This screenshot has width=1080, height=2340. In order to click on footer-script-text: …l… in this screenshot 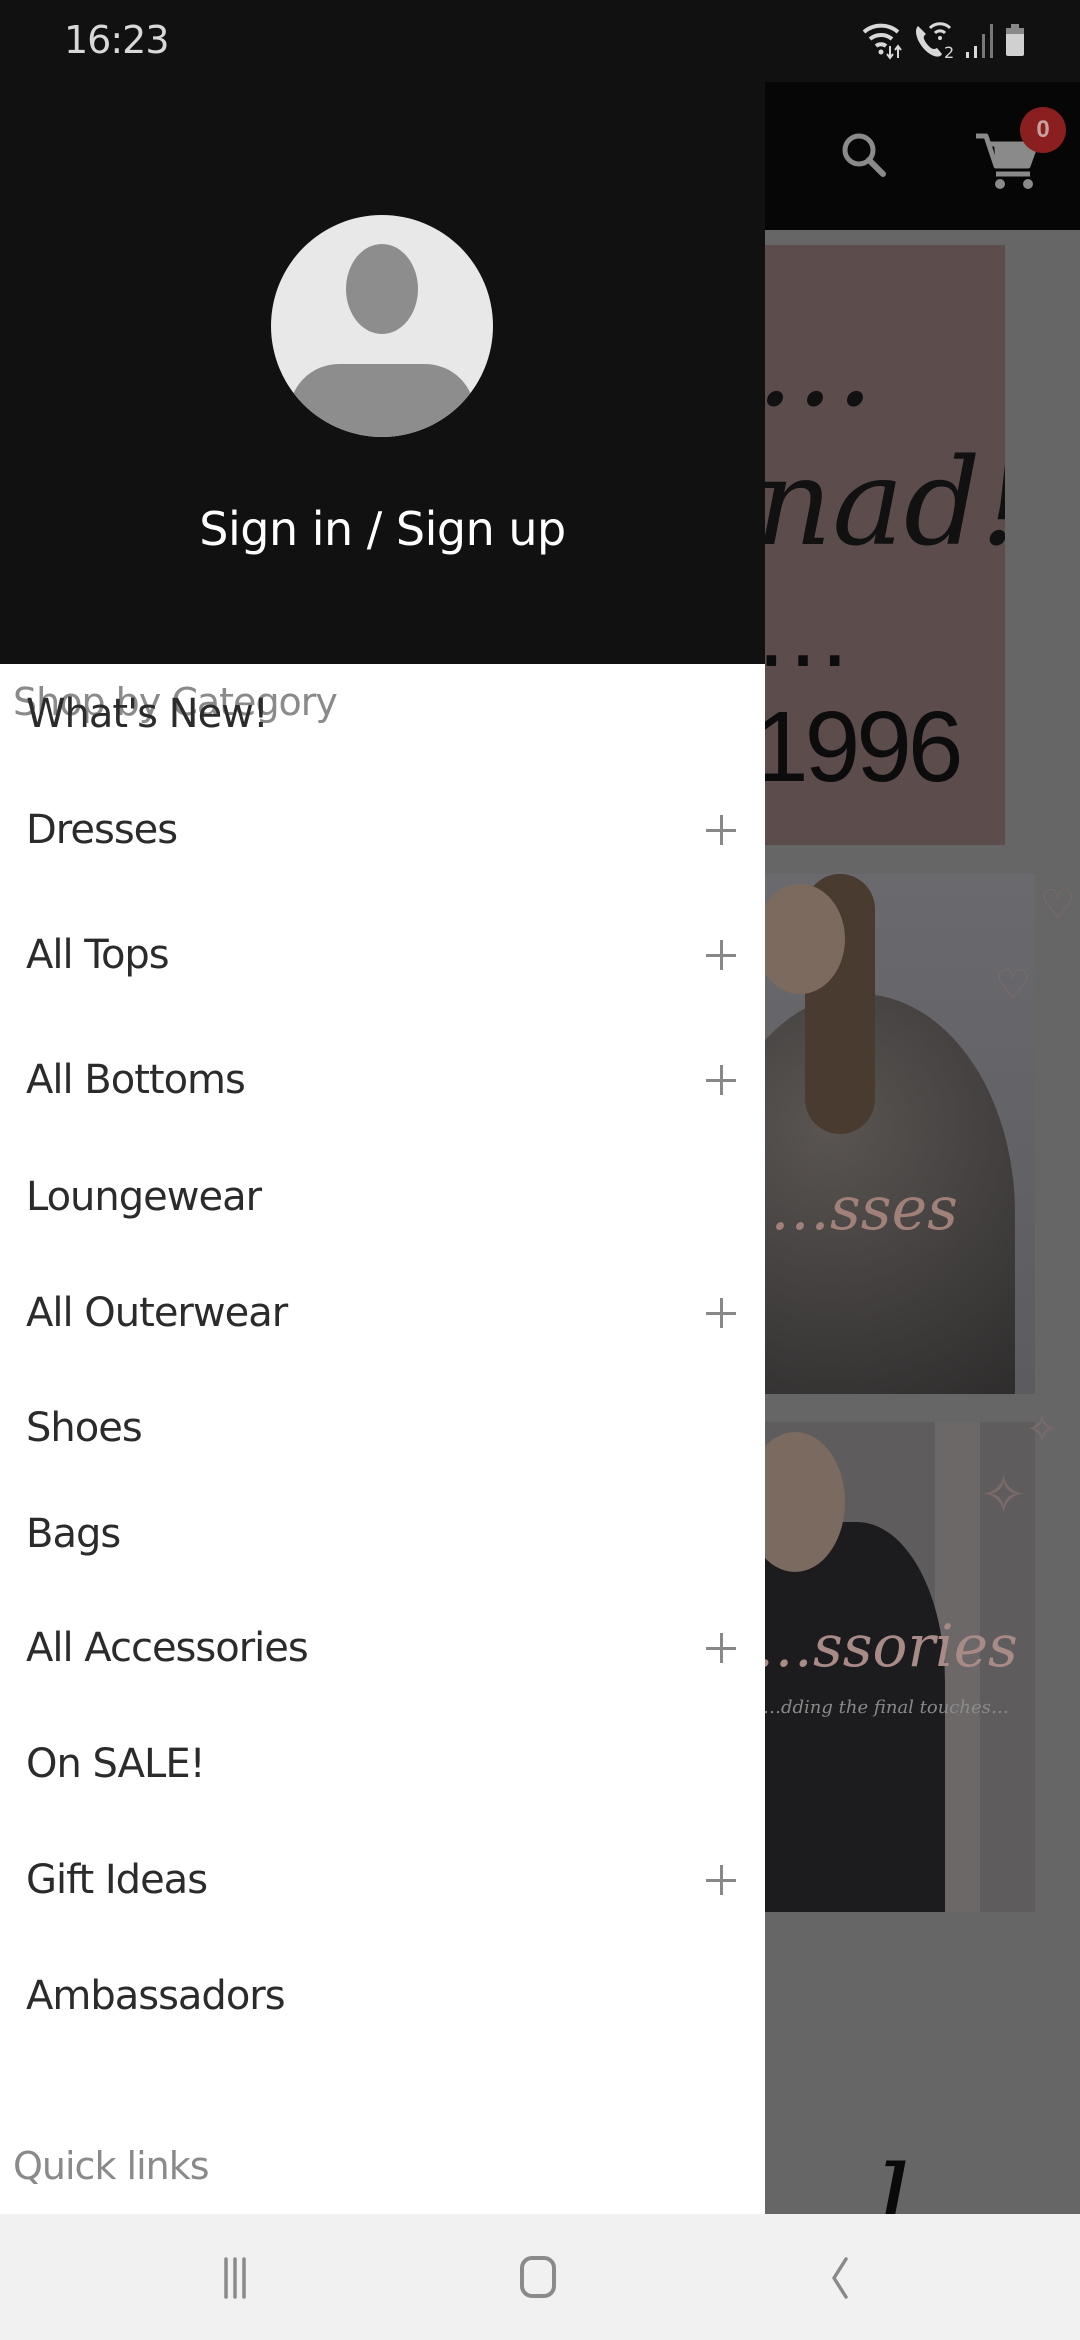, I will do `click(893, 2178)`.